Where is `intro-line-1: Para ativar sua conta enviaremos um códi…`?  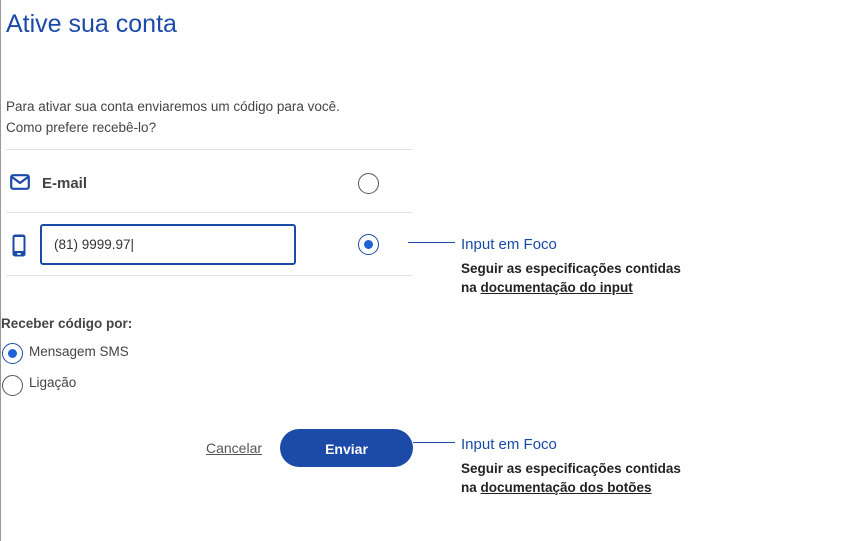 intro-line-1: Para ativar sua conta enviaremos um códi… is located at coordinates (173, 106).